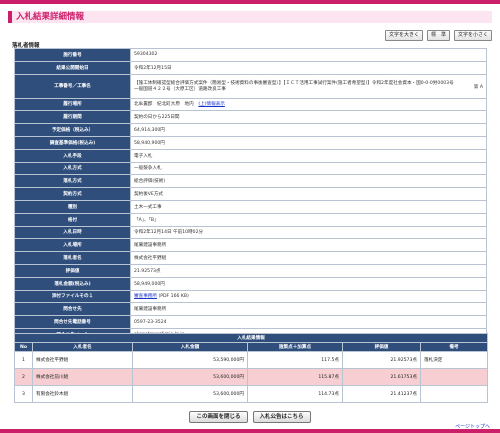 This screenshot has width=500, height=433. I want to click on info-value: 電子入札, so click(308, 155).